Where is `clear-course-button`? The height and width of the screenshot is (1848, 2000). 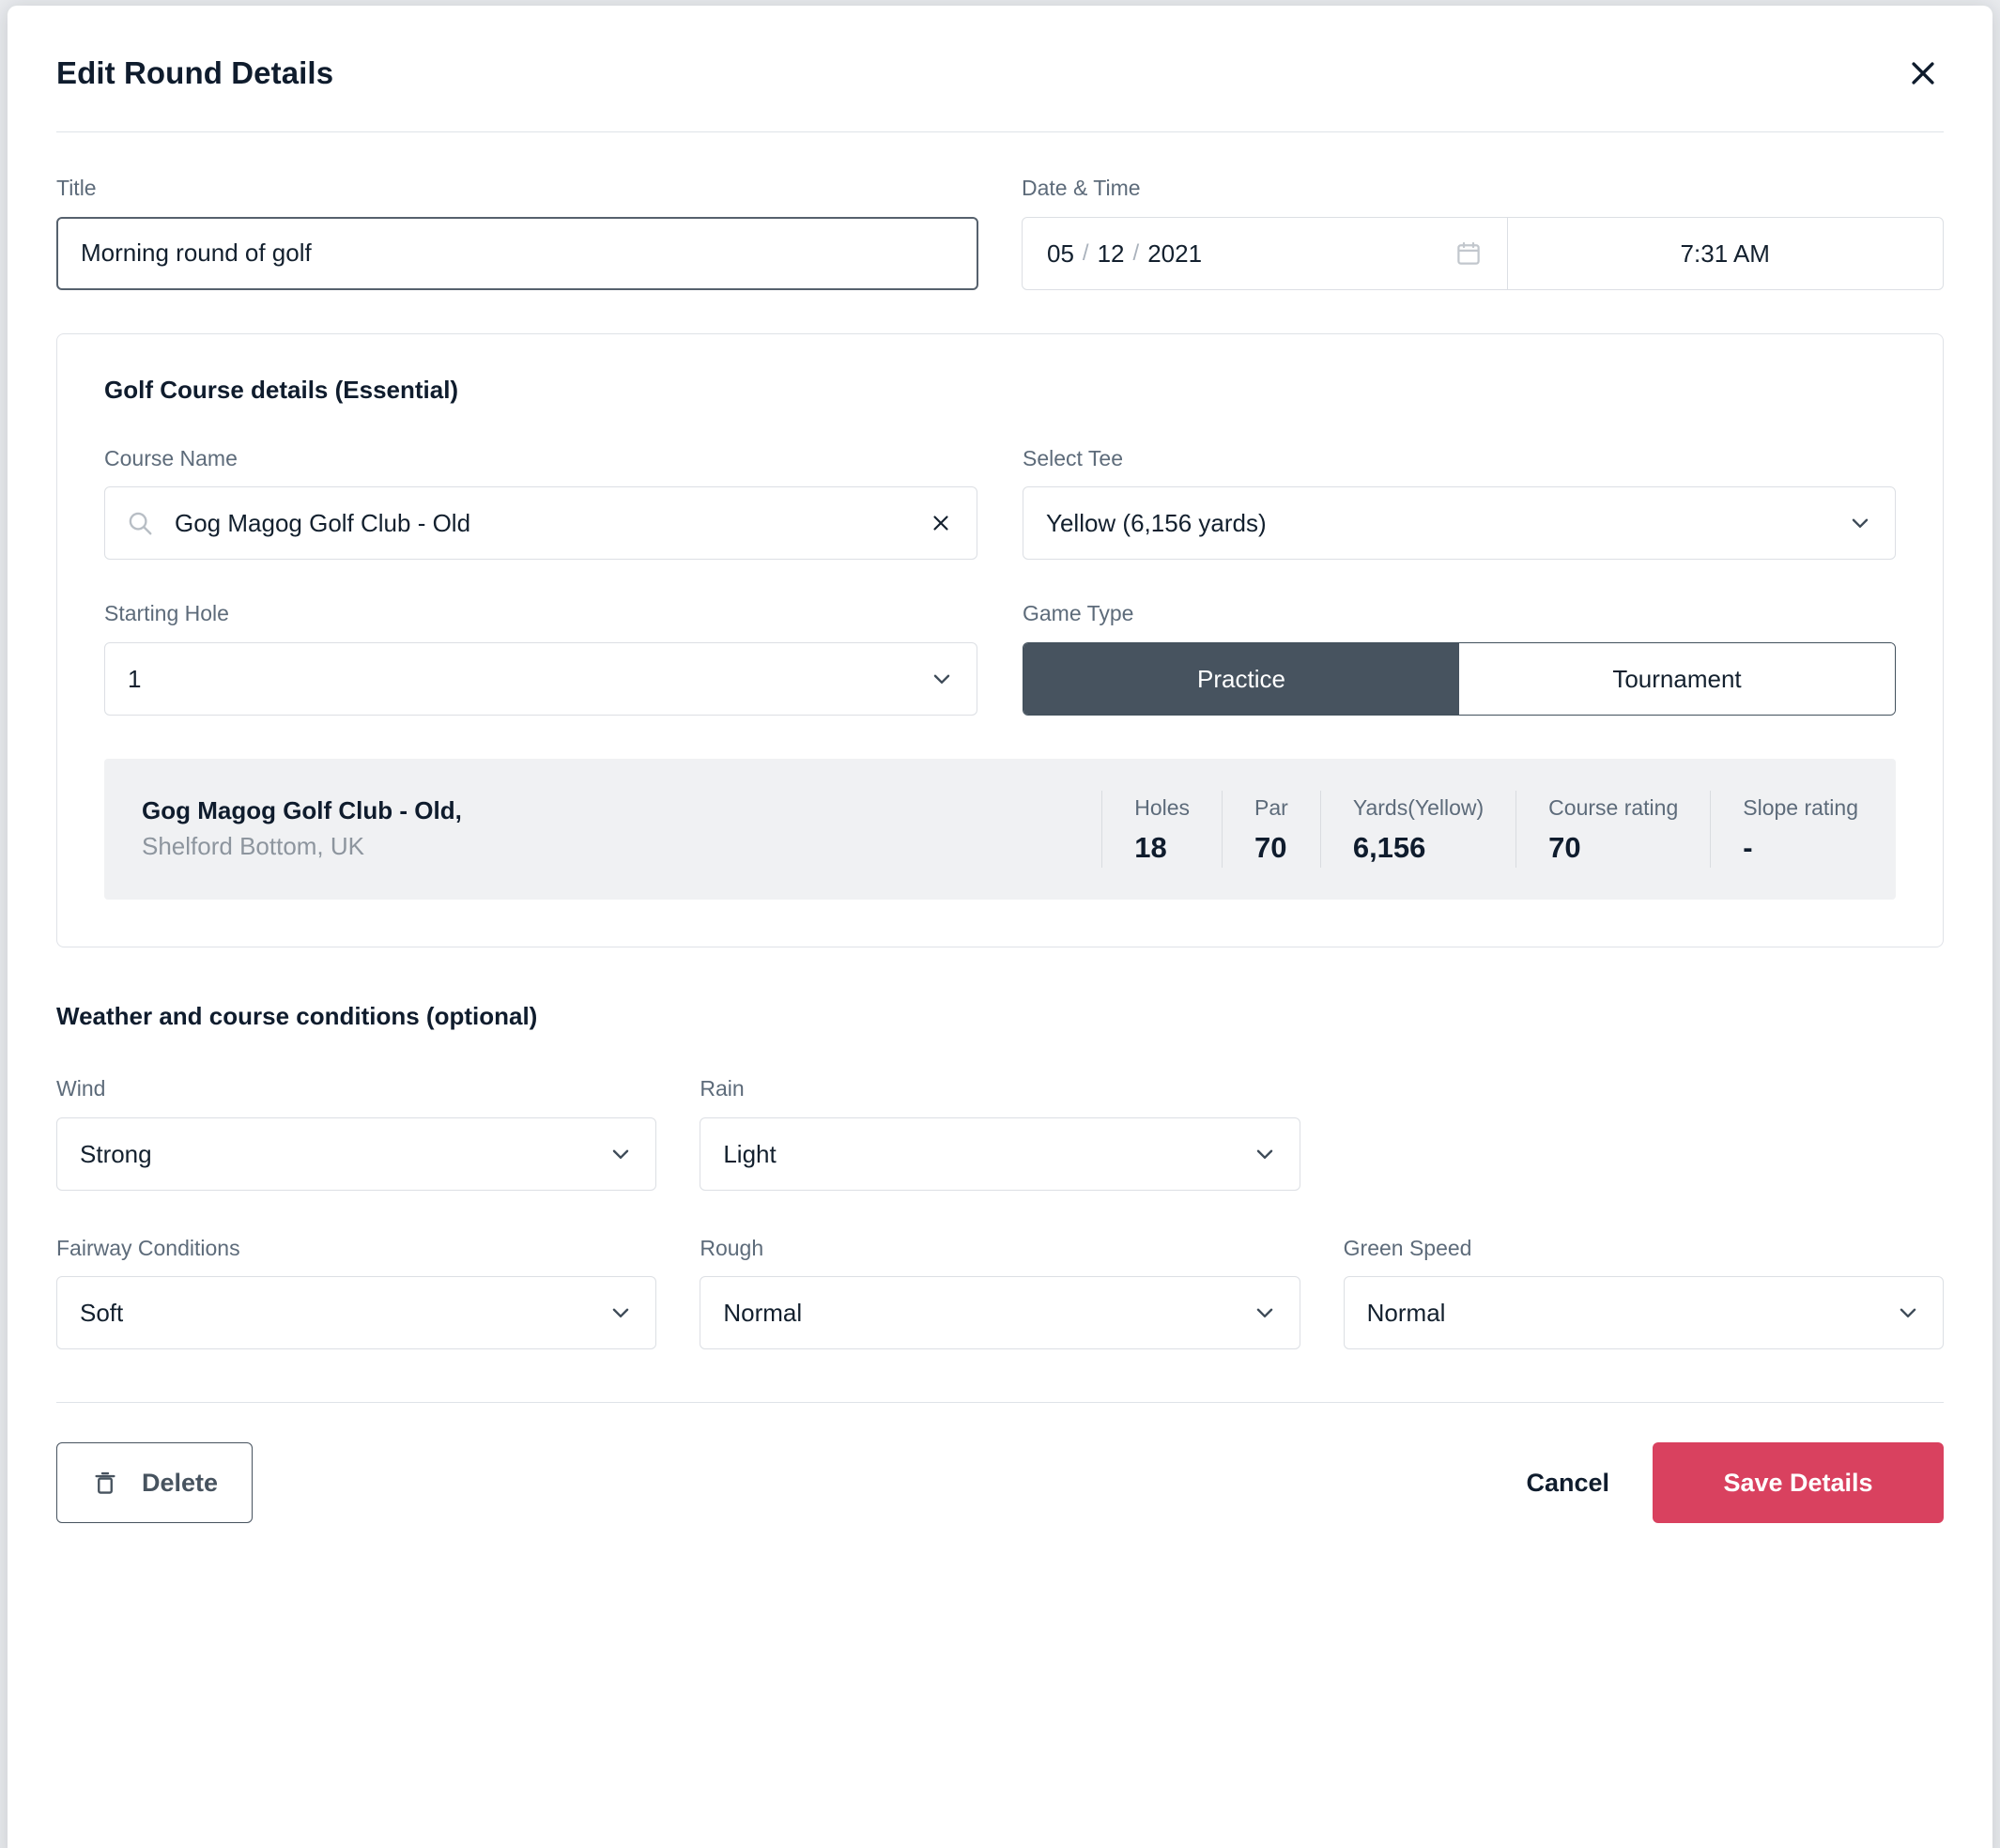 clear-course-button is located at coordinates (941, 523).